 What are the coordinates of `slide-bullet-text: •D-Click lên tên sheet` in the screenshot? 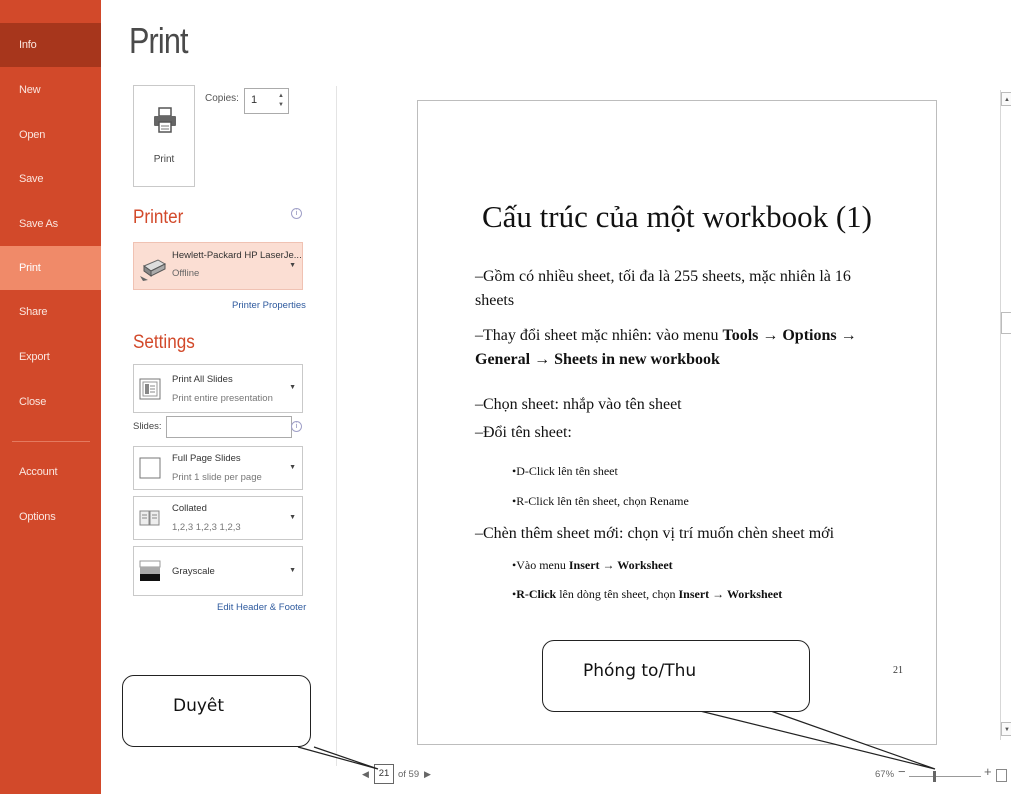 It's located at (565, 471).